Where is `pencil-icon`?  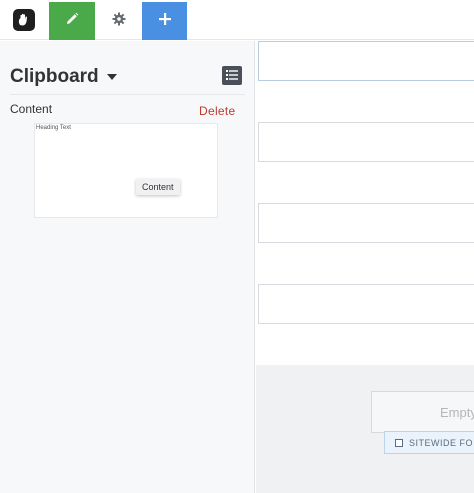 pencil-icon is located at coordinates (72, 21).